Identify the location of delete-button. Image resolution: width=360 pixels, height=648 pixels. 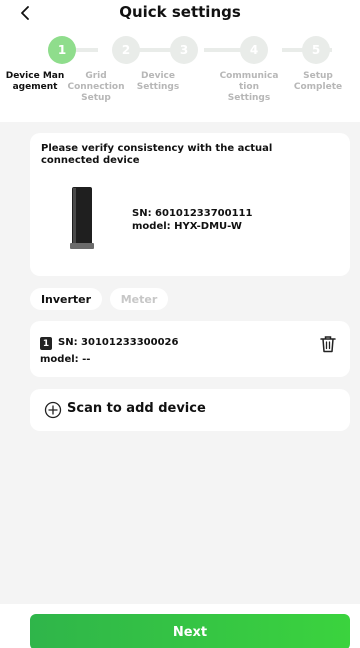
(328, 344).